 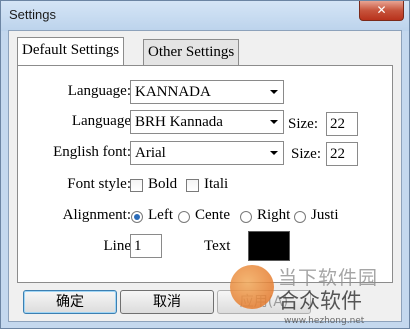 What do you see at coordinates (216, 184) in the screenshot?
I see `italic-label: Itali` at bounding box center [216, 184].